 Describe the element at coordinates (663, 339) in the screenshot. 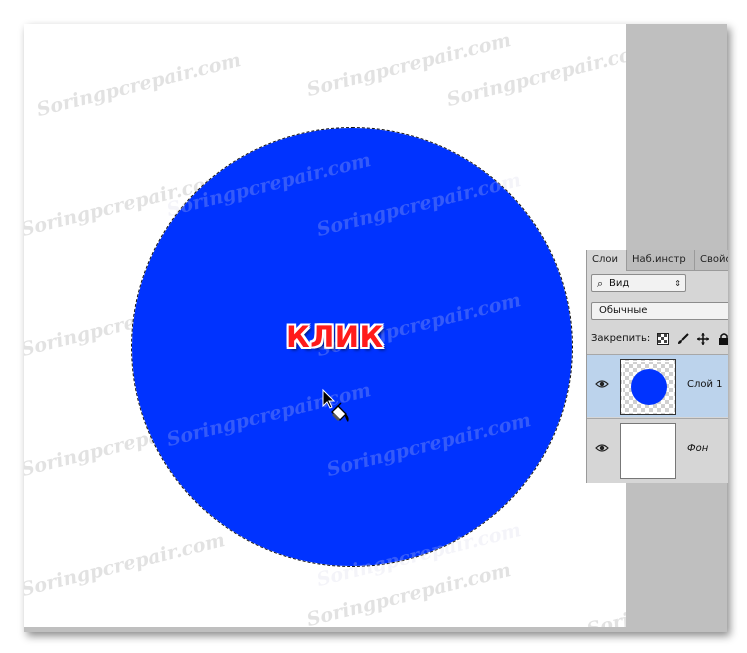

I see `lock-transparent-pixels-icon` at that location.